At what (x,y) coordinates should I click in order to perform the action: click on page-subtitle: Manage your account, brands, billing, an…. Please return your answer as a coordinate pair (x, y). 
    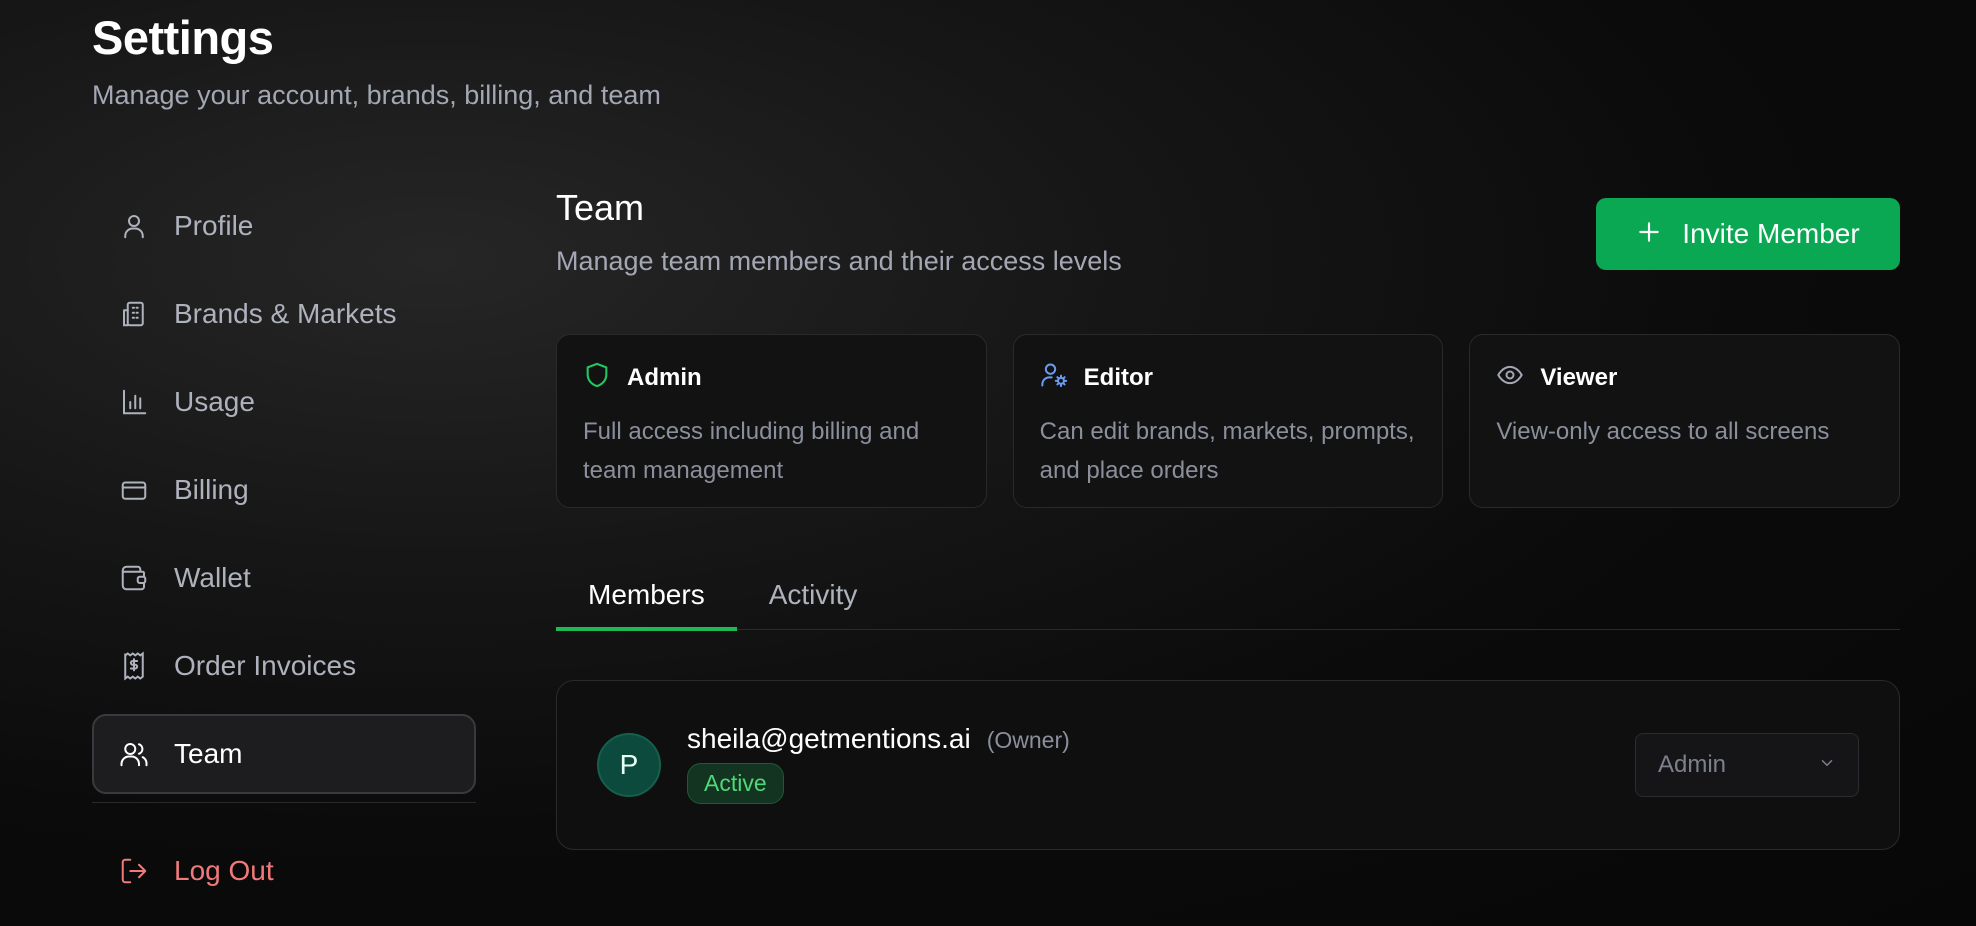
    Looking at the image, I should click on (376, 95).